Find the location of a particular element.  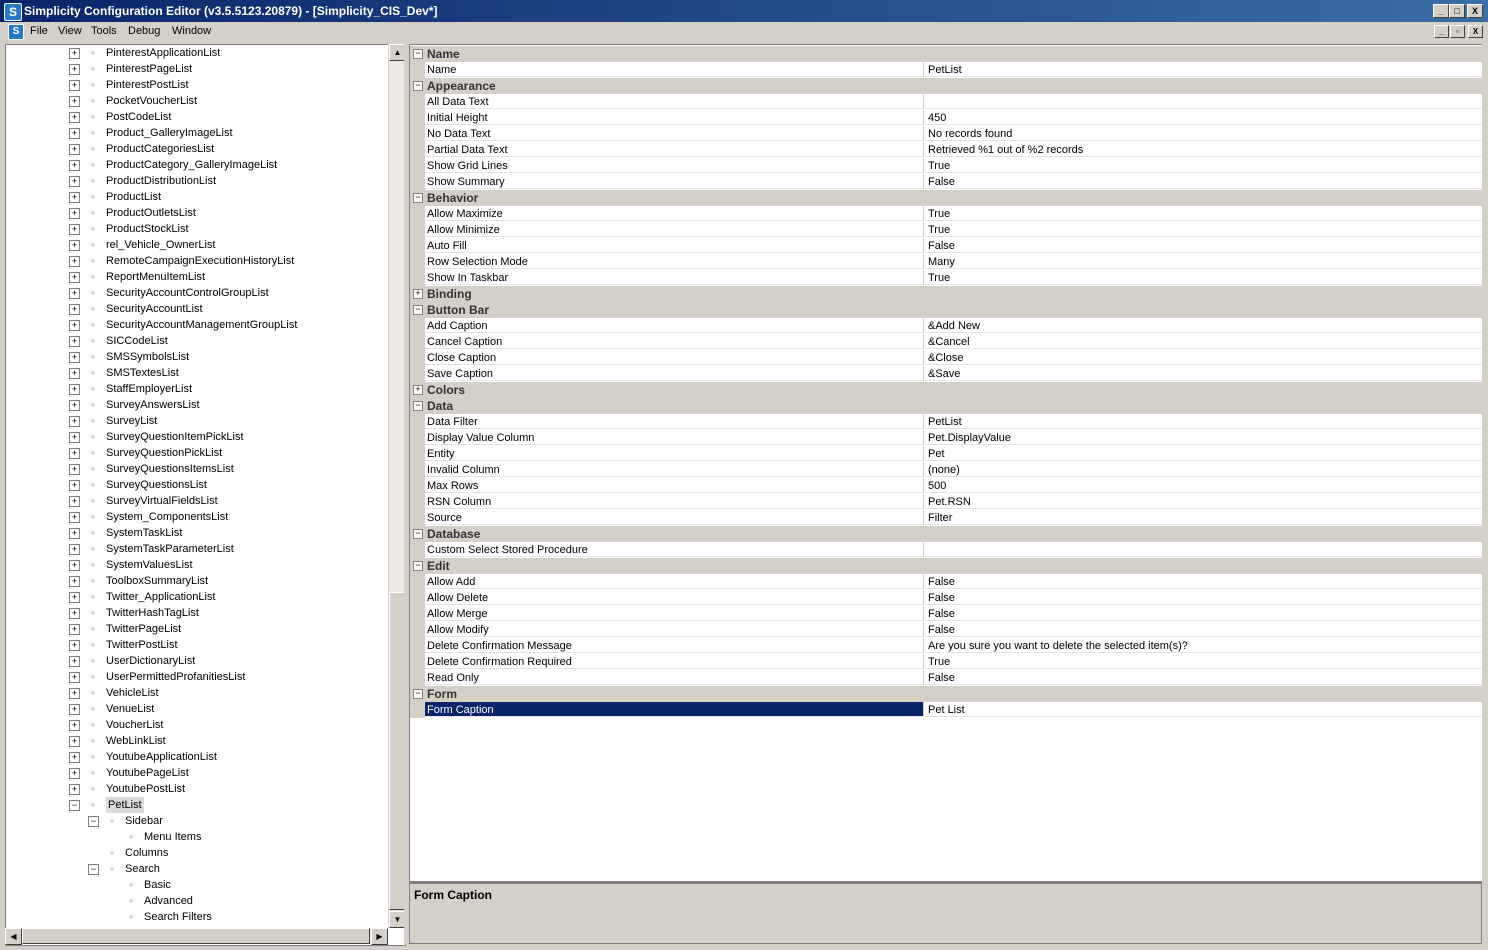

tree-item: + SecurityAccountManagementGroupList is located at coordinates (197, 325).